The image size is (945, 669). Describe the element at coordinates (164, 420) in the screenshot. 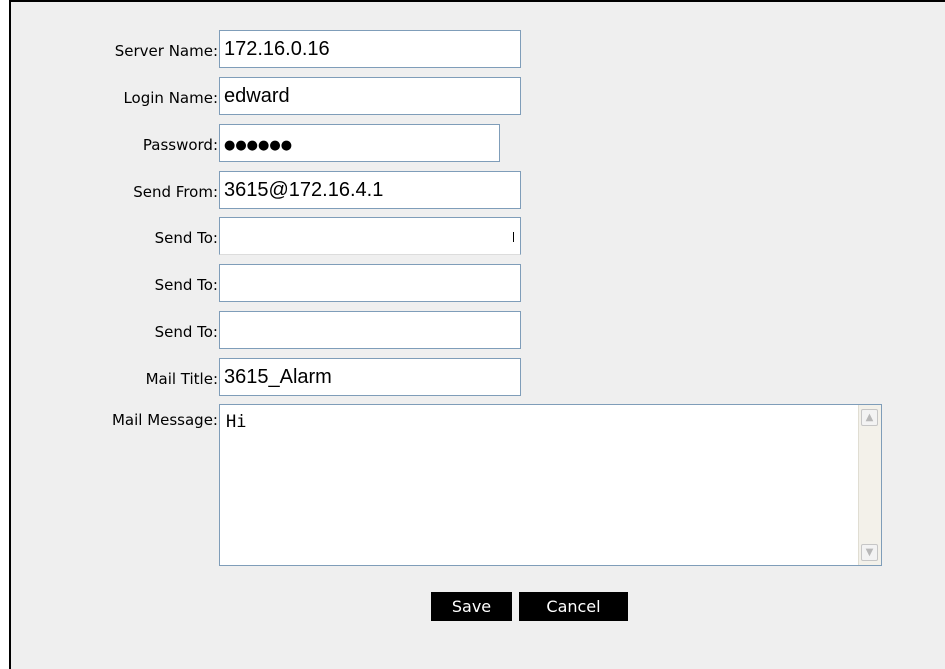

I see `mail-message-label: Mail Message:` at that location.